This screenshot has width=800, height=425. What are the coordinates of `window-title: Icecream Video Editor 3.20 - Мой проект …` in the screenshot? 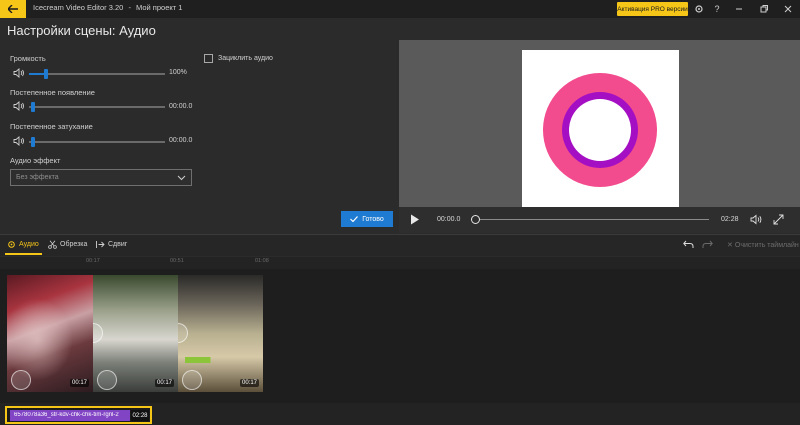 It's located at (107, 7).